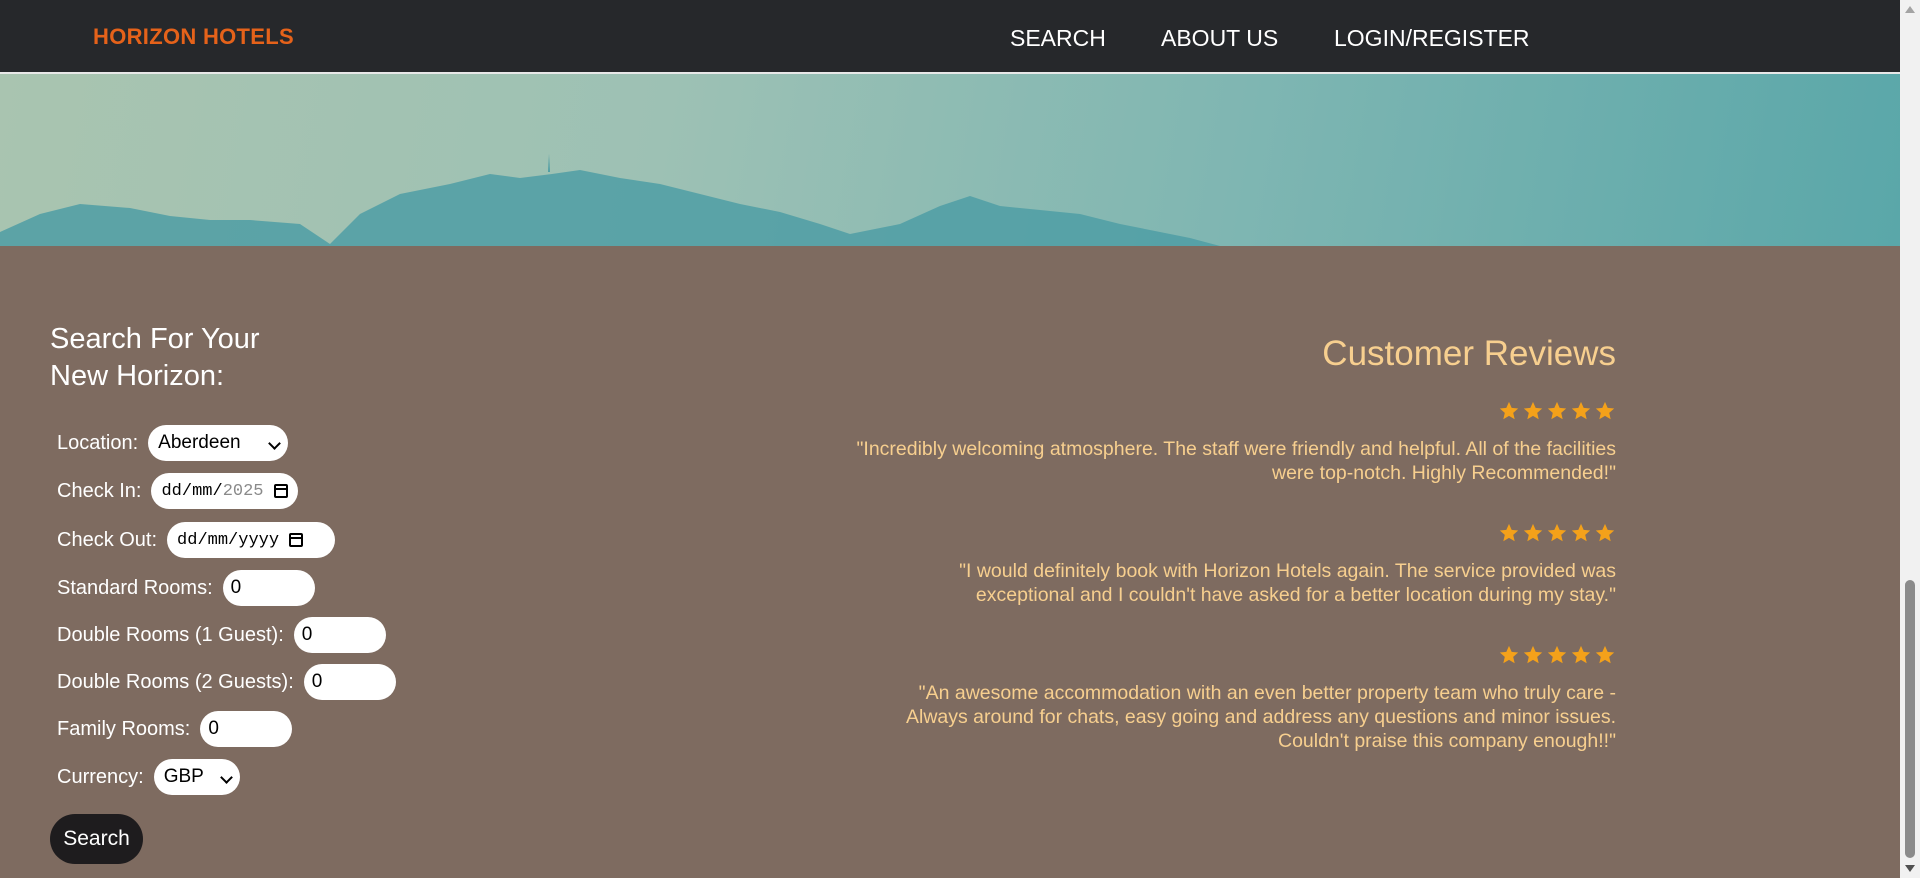  I want to click on location-label: Location:, so click(98, 442).